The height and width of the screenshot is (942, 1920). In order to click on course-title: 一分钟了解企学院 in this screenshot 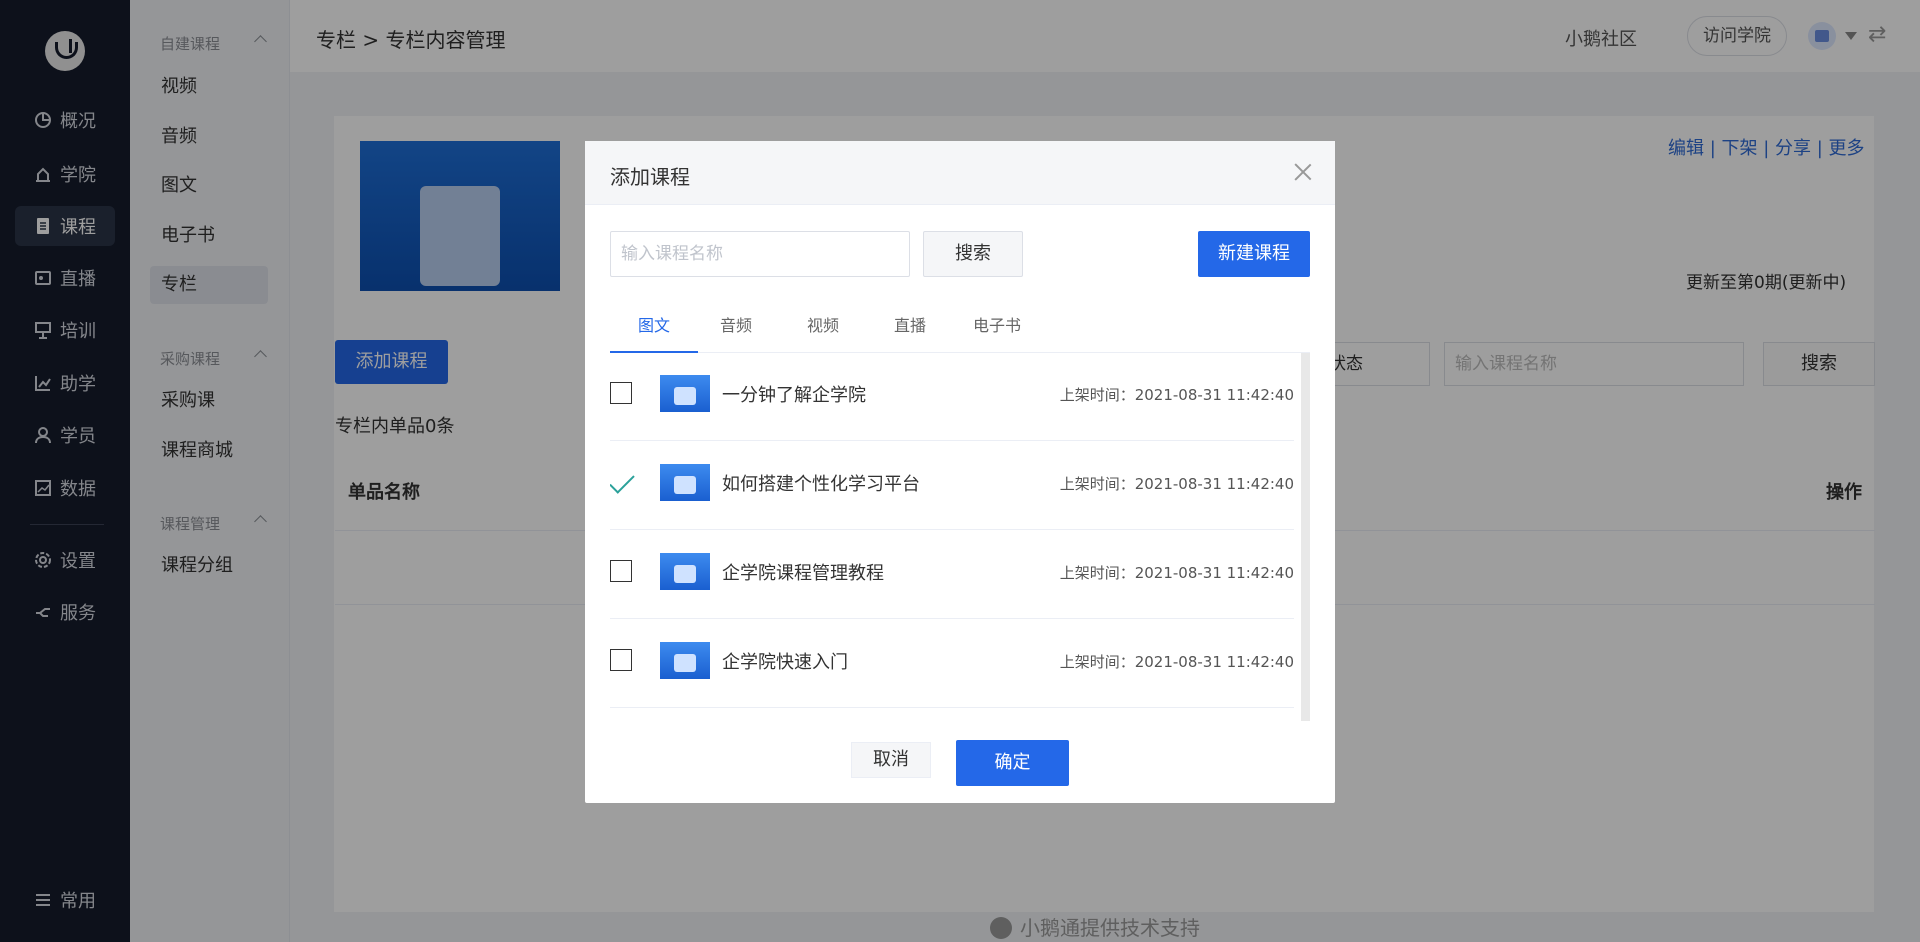, I will do `click(794, 395)`.